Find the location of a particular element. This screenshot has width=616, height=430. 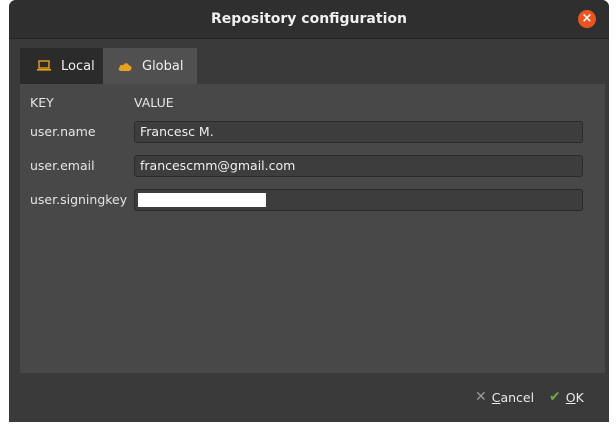

laptop-icon is located at coordinates (44, 65).